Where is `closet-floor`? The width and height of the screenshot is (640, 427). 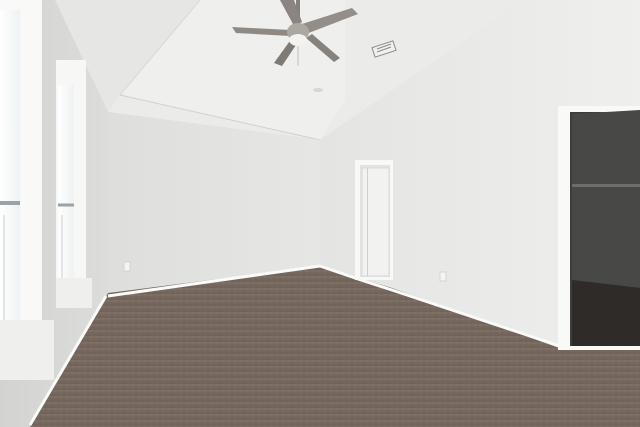 closet-floor is located at coordinates (606, 313).